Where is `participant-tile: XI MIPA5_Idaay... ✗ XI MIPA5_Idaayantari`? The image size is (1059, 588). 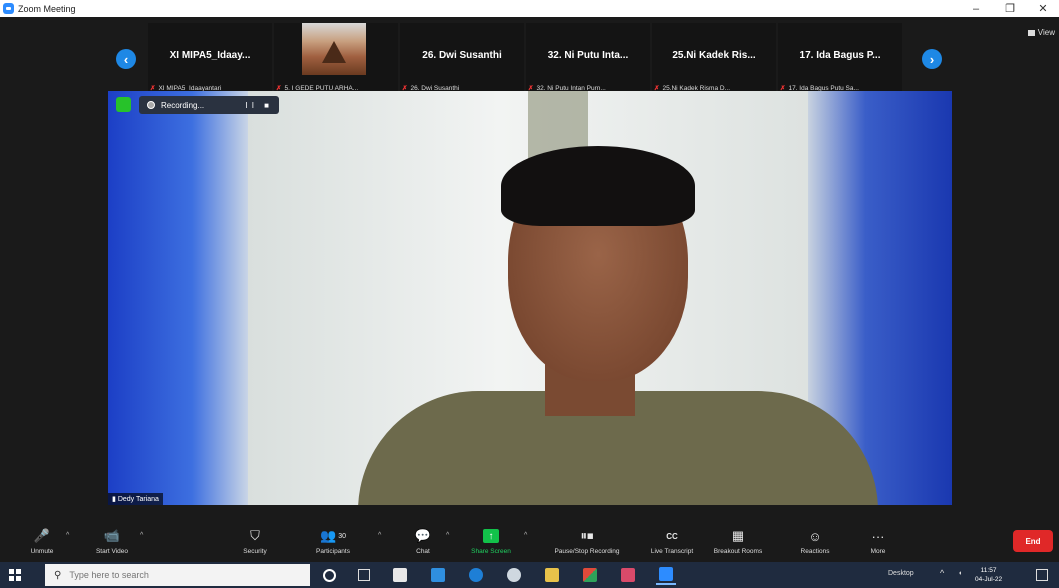
participant-tile: XI MIPA5_Idaay... ✗ XI MIPA5_Idaayantari is located at coordinates (210, 59).